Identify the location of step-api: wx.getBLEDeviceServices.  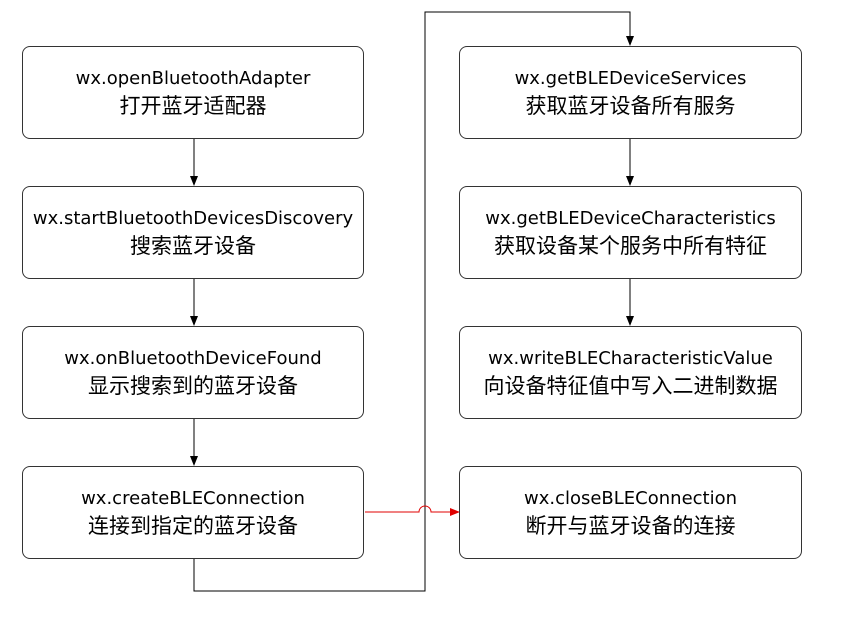
(630, 78).